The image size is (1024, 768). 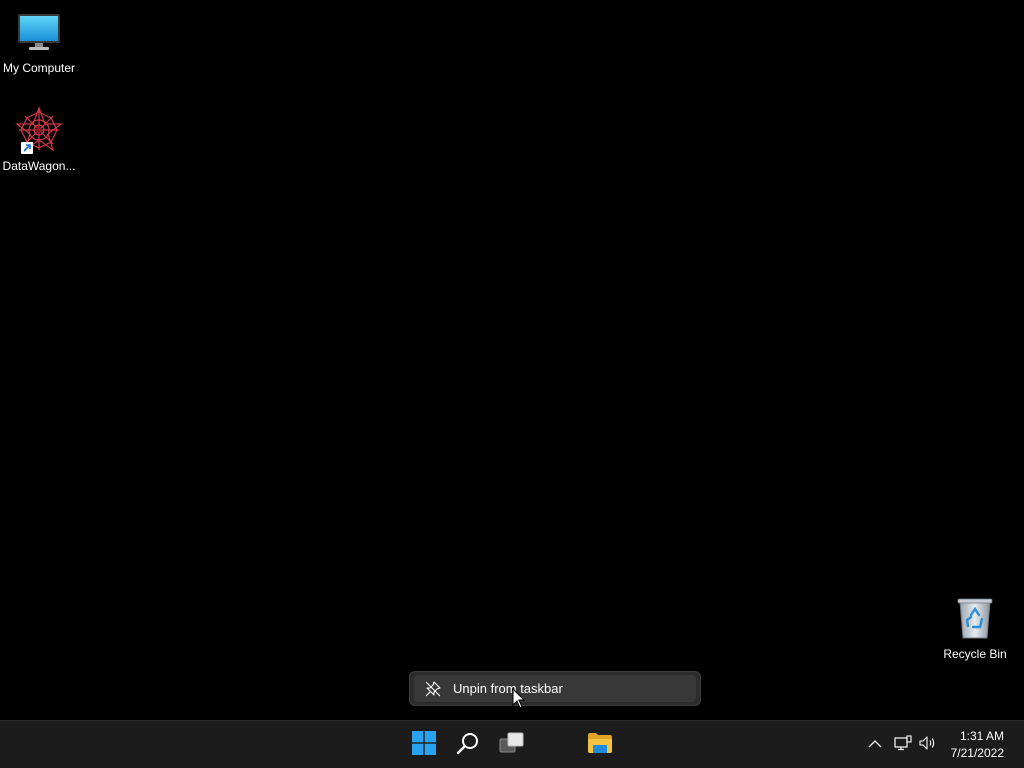 I want to click on folder-icon, so click(x=600, y=745).